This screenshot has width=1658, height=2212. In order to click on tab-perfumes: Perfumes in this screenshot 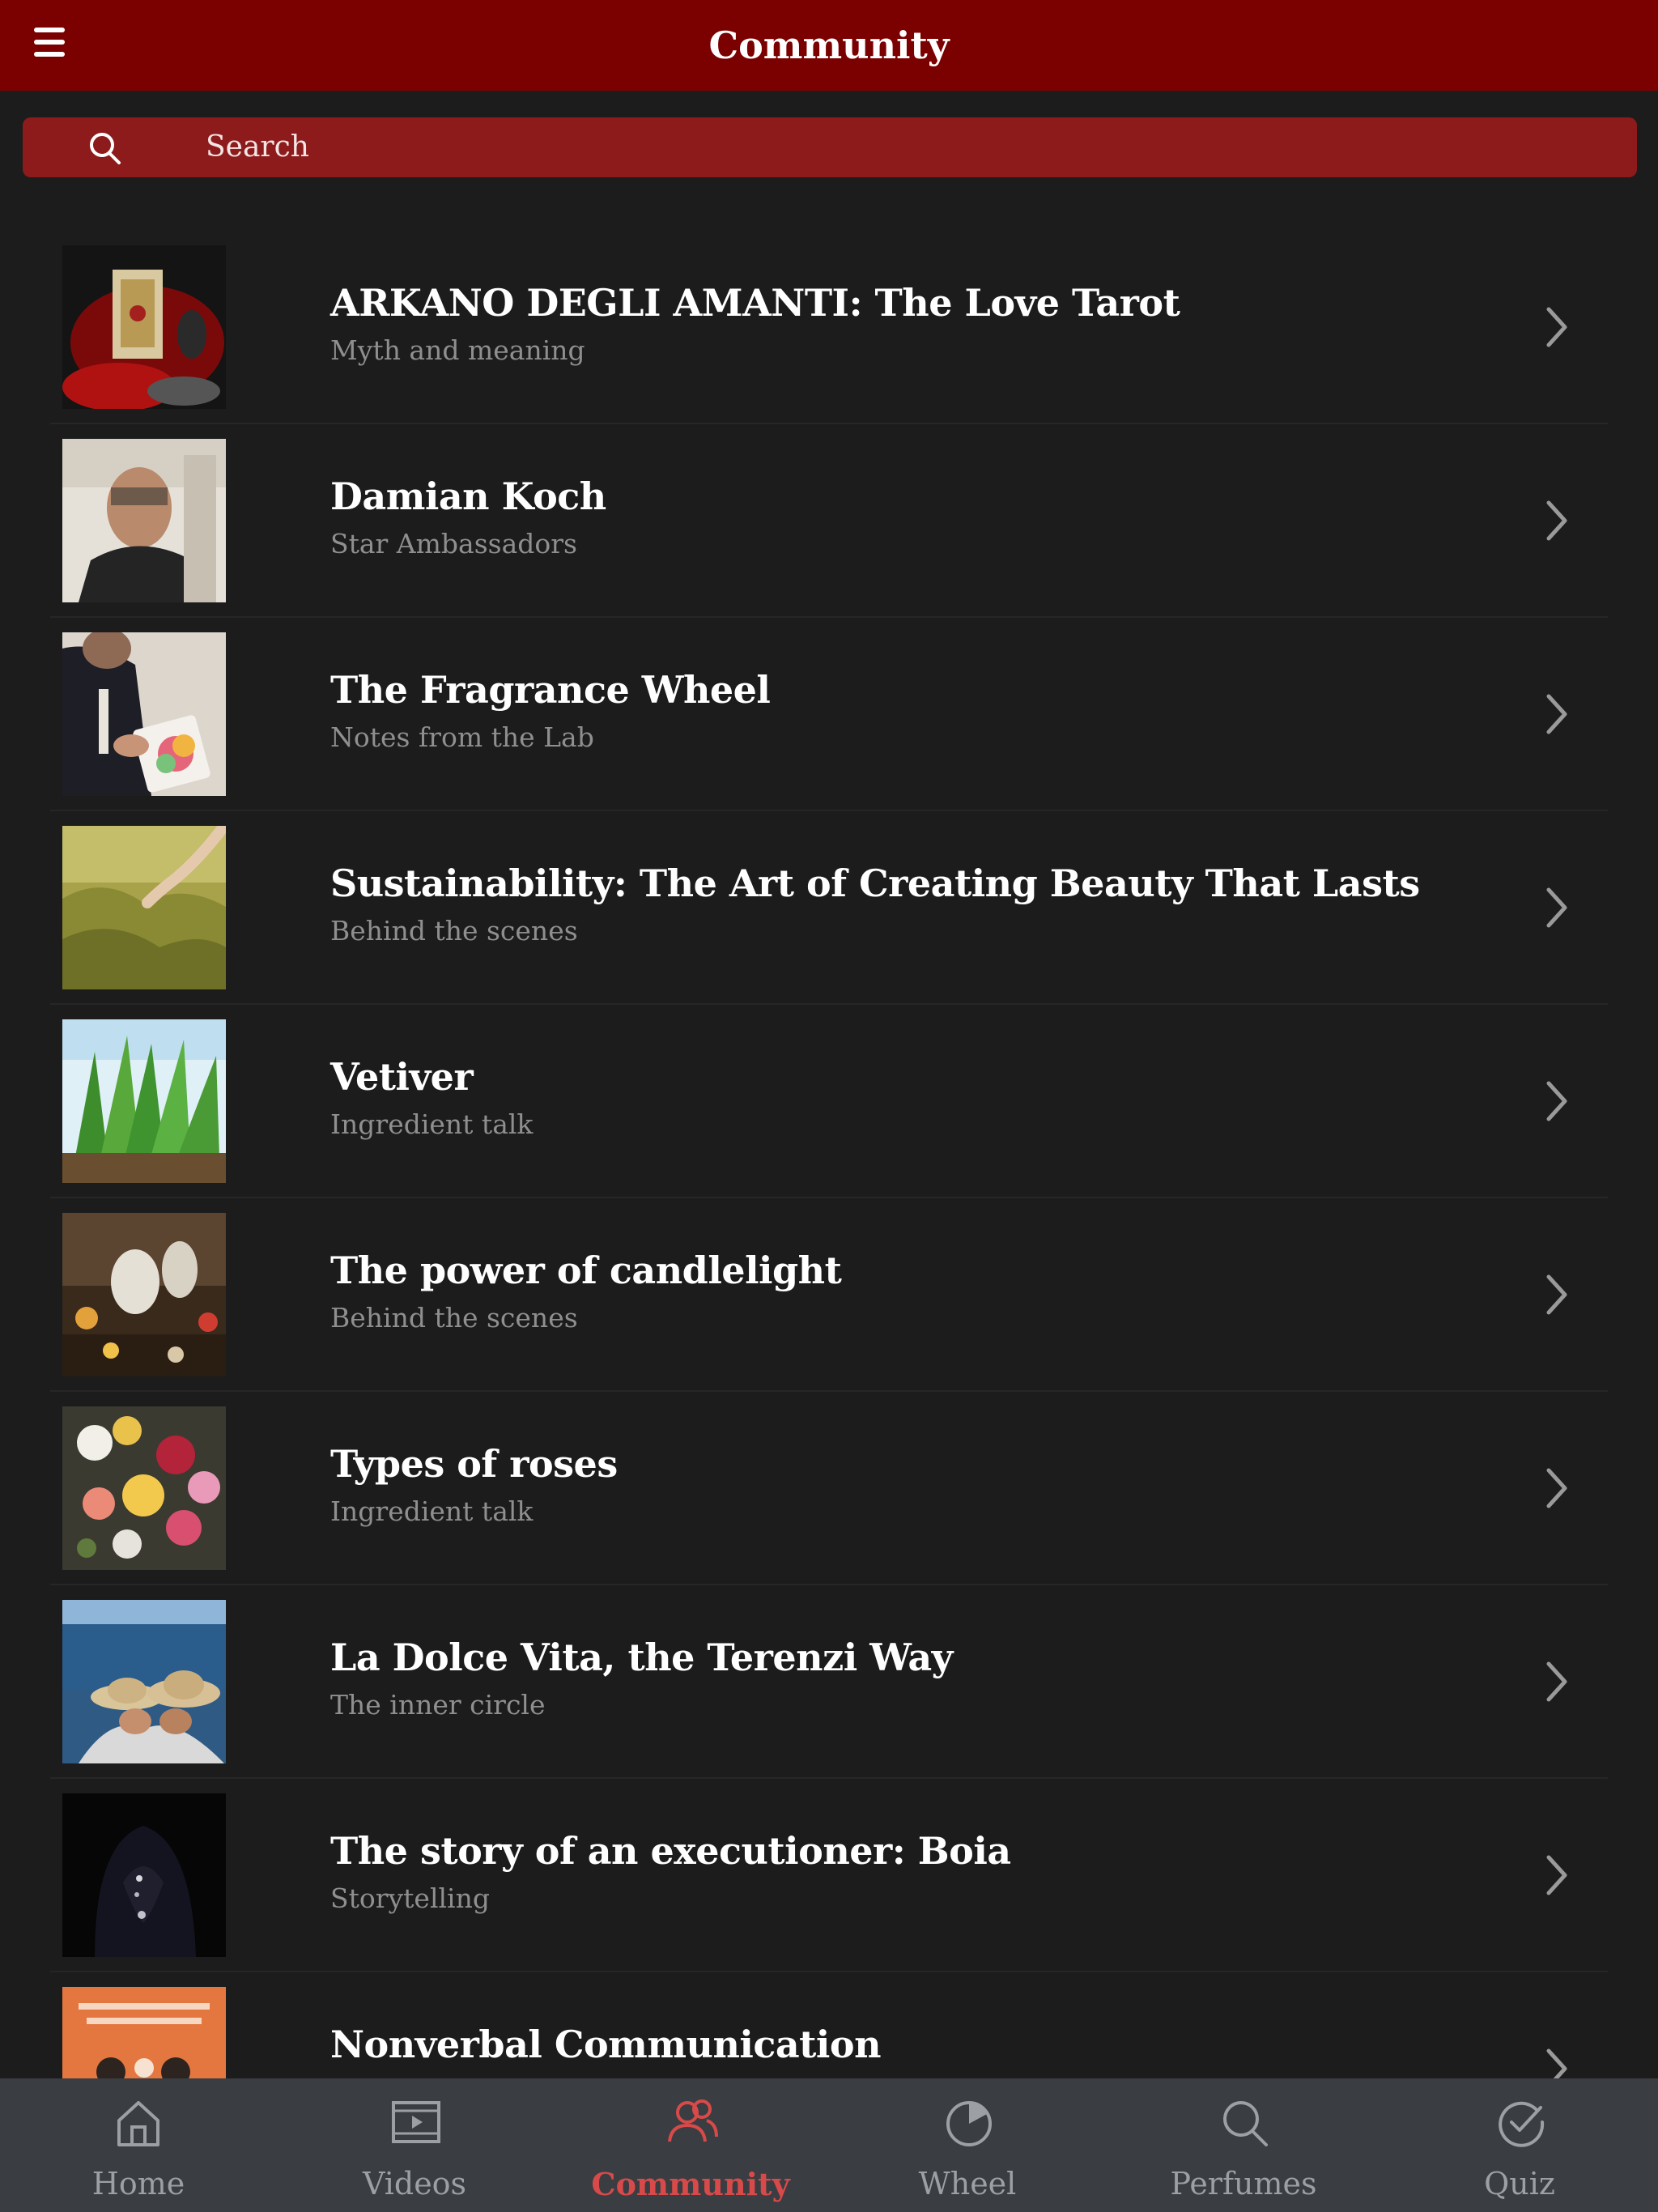, I will do `click(1243, 2145)`.